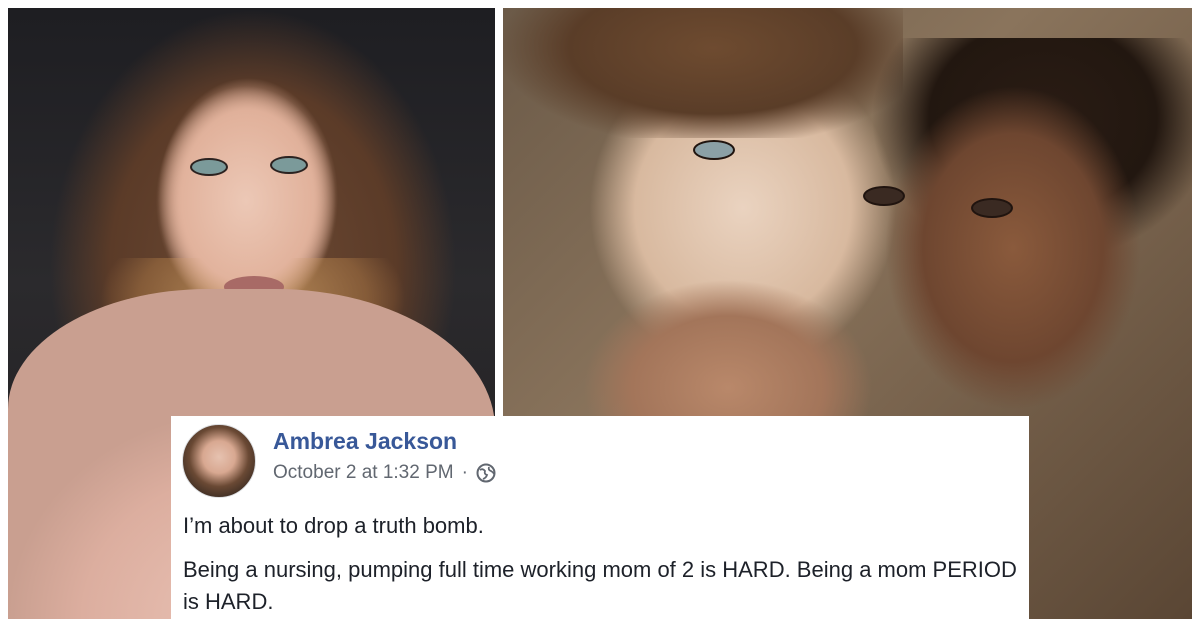 This screenshot has height=630, width=1200. I want to click on post-paragraph: I’m about to drop a truth bomb., so click(333, 525).